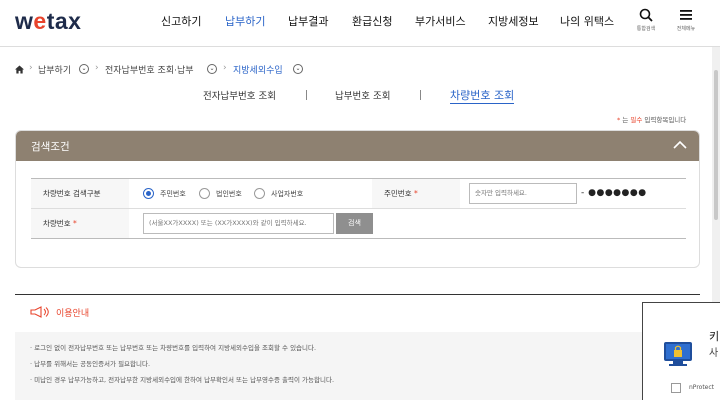  Describe the element at coordinates (702, 387) in the screenshot. I see `popup-checkbox-label: nProtect` at that location.